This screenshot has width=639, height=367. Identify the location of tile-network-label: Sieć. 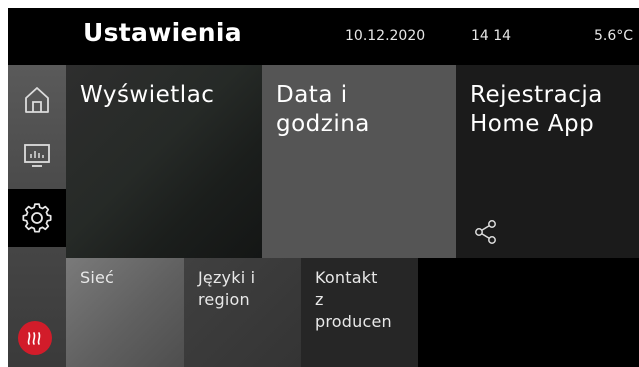
(97, 277).